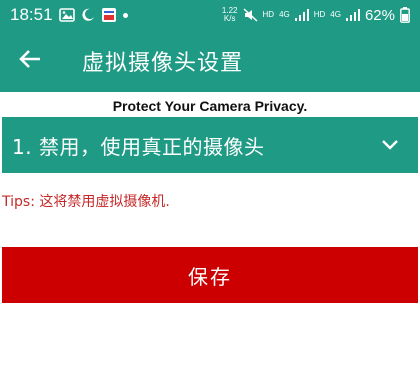 The height and width of the screenshot is (386, 420). I want to click on save-button: 保存, so click(210, 275).